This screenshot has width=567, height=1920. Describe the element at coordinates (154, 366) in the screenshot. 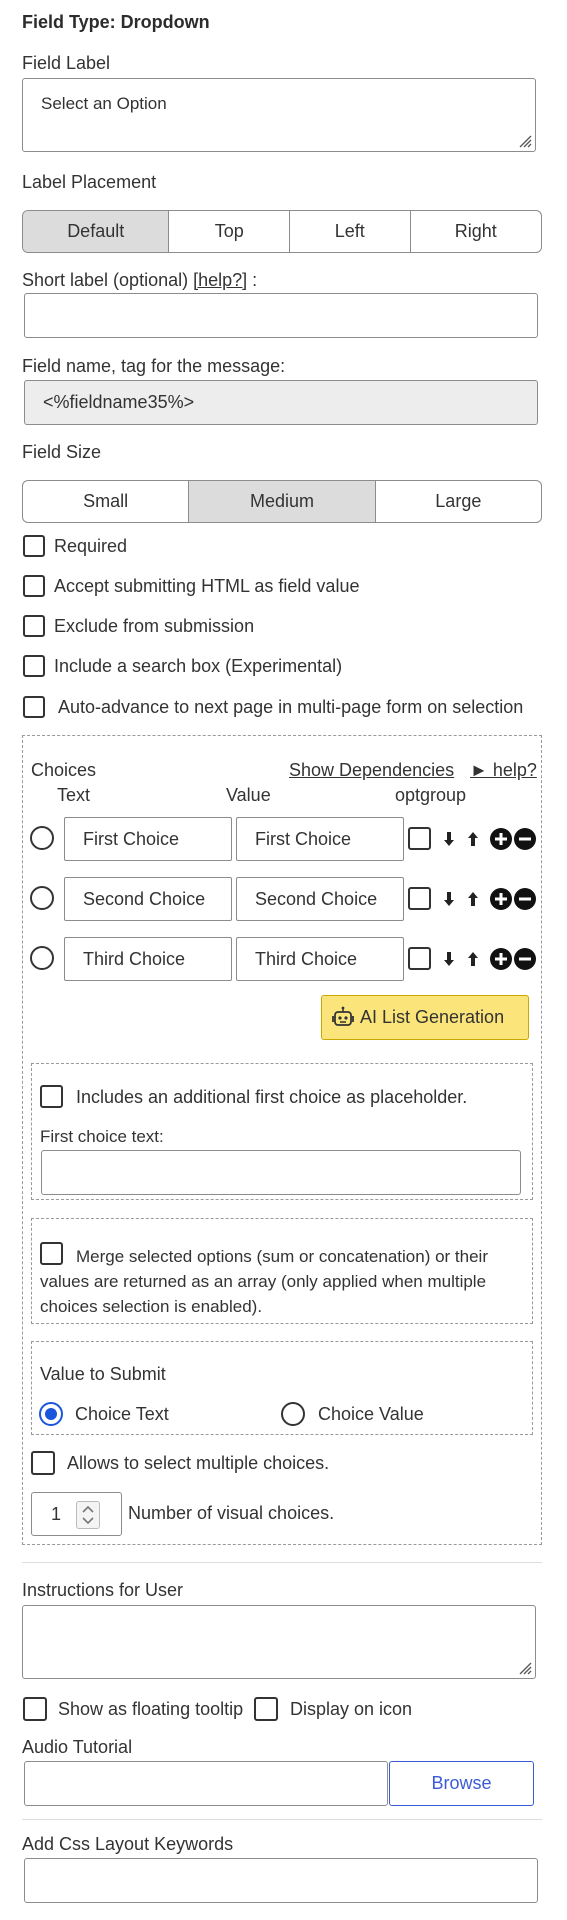

I see `field-name-label: Field name, tag for the message:` at that location.